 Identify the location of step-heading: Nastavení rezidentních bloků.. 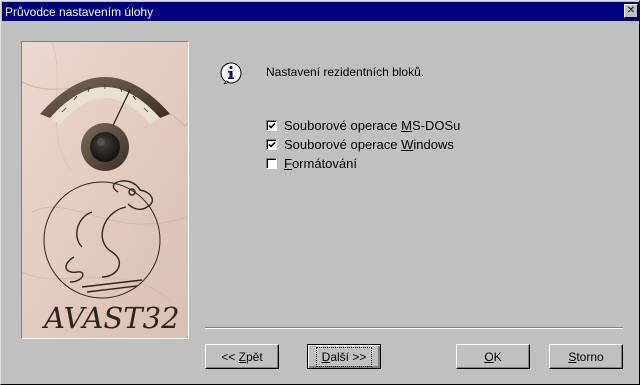
(345, 72).